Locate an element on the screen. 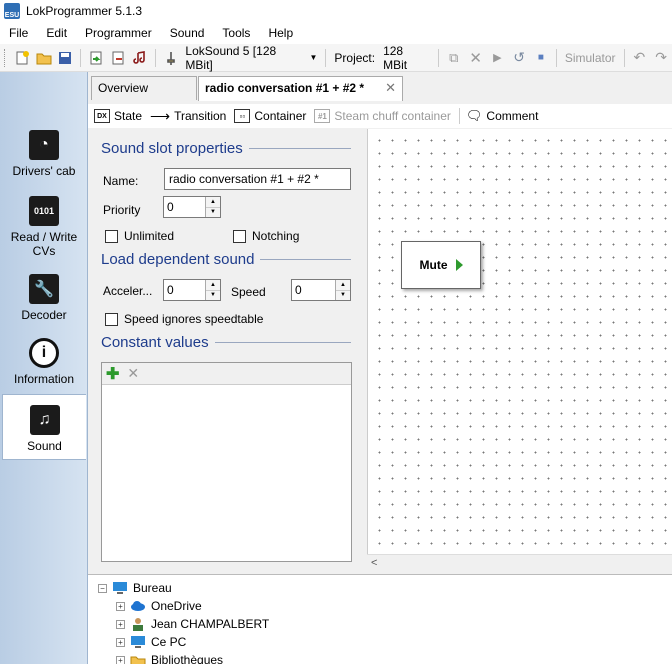  speed-label: Speed is located at coordinates (248, 292).